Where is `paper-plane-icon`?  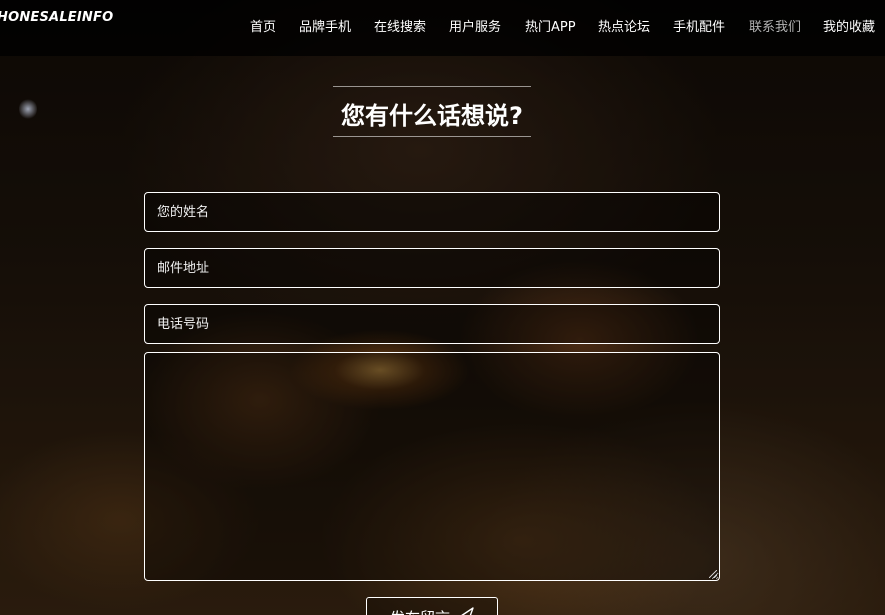
paper-plane-icon is located at coordinates (467, 611).